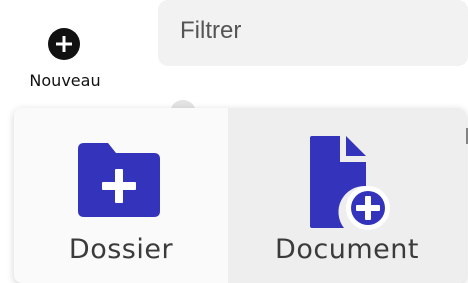 The height and width of the screenshot is (283, 468). Describe the element at coordinates (347, 249) in the screenshot. I see `menu-item-document-label: Document` at that location.